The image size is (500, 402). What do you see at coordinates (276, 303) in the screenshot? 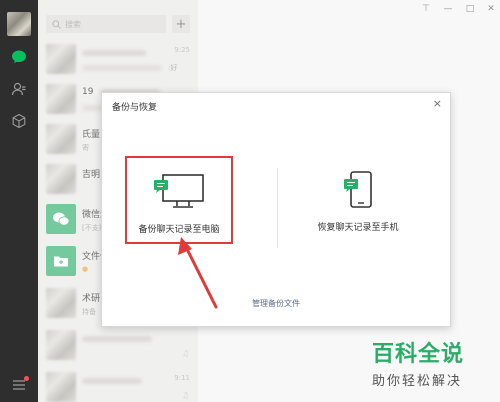
I see `manage-backup-files-link: 管理备份文件` at bounding box center [276, 303].